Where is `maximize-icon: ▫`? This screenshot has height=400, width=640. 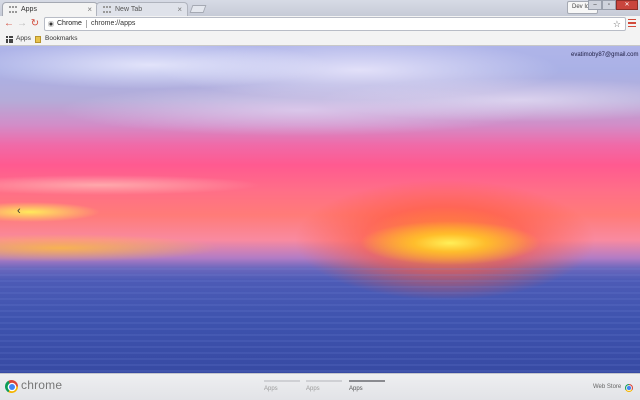 maximize-icon: ▫ is located at coordinates (609, 5).